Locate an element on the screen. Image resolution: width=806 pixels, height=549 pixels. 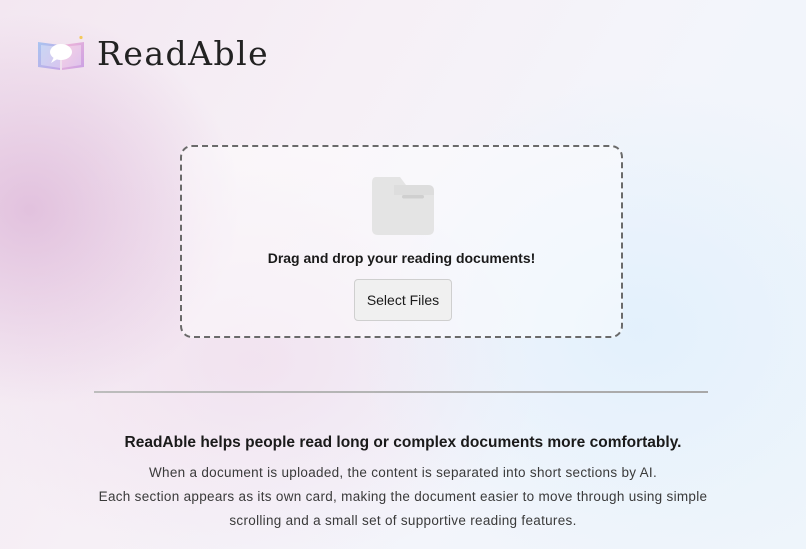
section-divider is located at coordinates (401, 392).